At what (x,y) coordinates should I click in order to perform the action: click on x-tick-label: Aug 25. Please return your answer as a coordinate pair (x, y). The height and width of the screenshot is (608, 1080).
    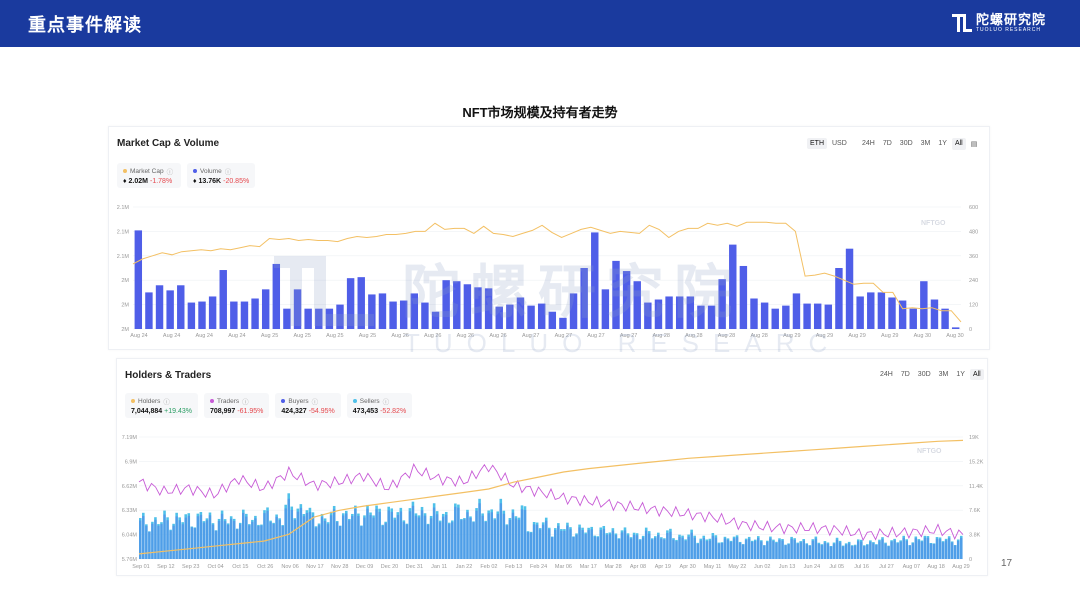
    Looking at the image, I should click on (269, 336).